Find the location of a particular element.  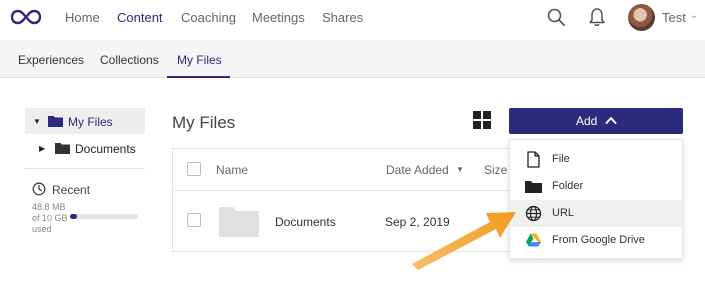

row-checkbox is located at coordinates (194, 220).